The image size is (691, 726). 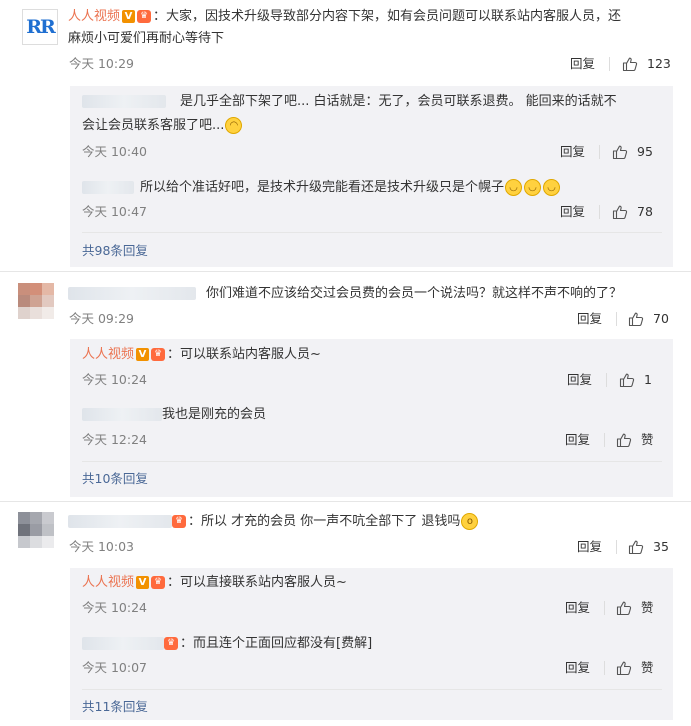 What do you see at coordinates (114, 151) in the screenshot?
I see `reply-time: 今天 10:40` at bounding box center [114, 151].